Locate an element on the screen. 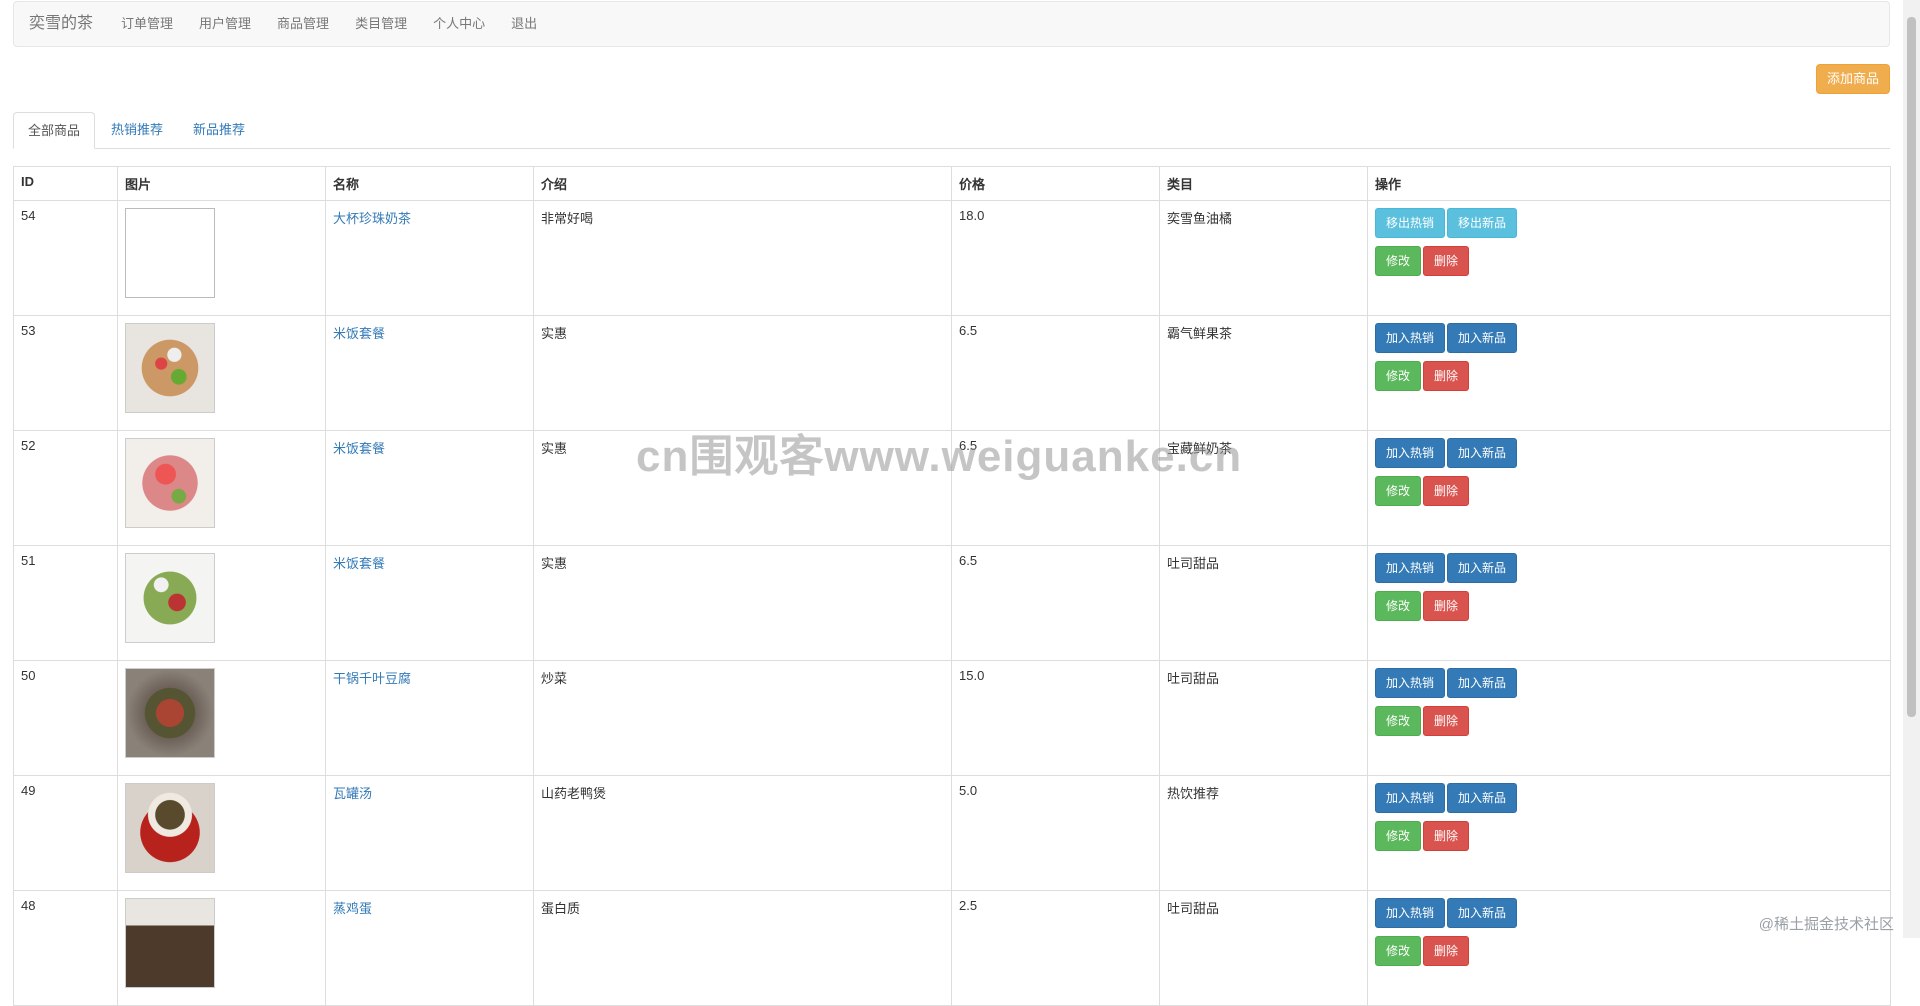  cell-intro: 山药老鸭煲 is located at coordinates (742, 833).